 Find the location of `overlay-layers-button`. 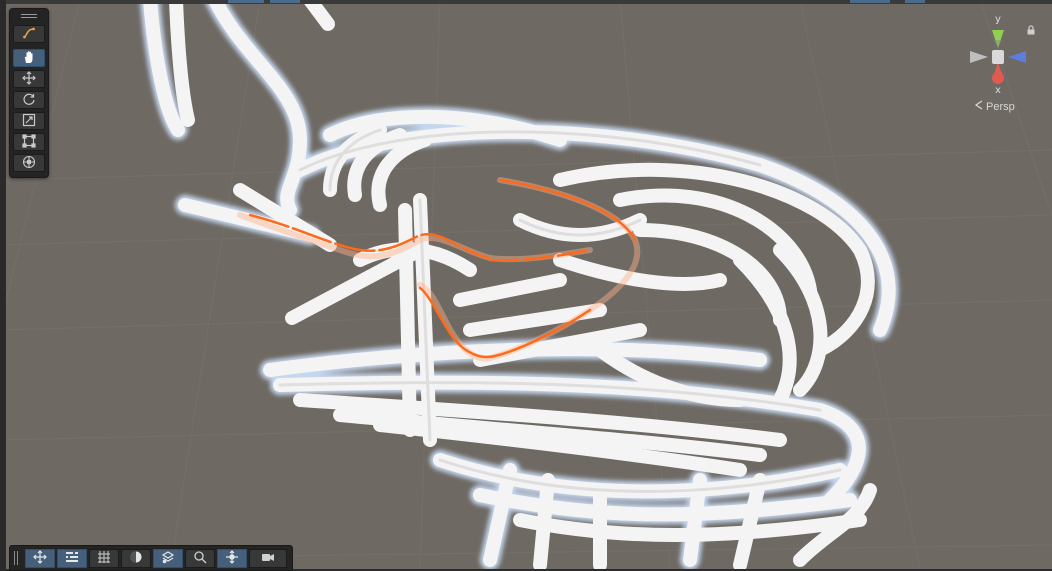

overlay-layers-button is located at coordinates (168, 558).